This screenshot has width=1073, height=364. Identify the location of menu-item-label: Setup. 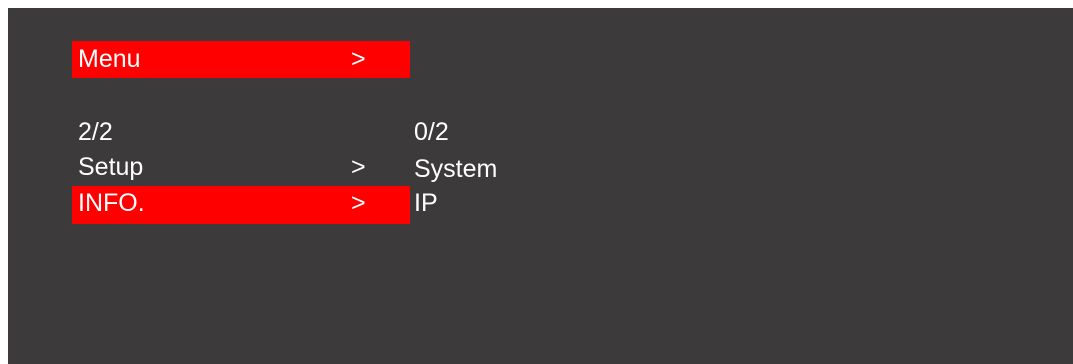
(111, 167).